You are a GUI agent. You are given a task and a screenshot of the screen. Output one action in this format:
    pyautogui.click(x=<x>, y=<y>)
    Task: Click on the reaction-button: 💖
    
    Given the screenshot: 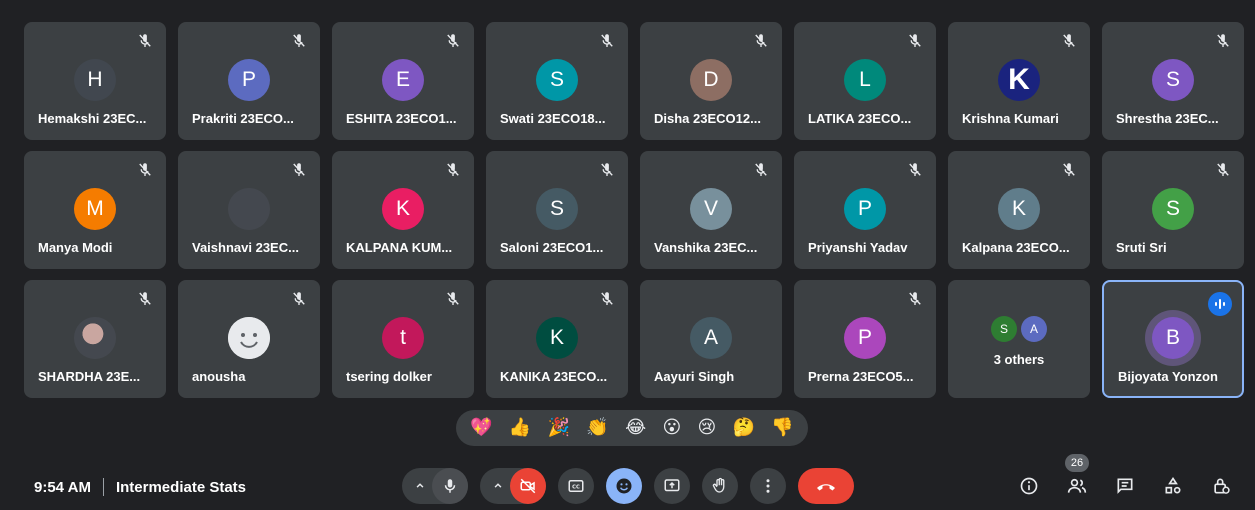 What is the action you would take?
    pyautogui.click(x=481, y=428)
    